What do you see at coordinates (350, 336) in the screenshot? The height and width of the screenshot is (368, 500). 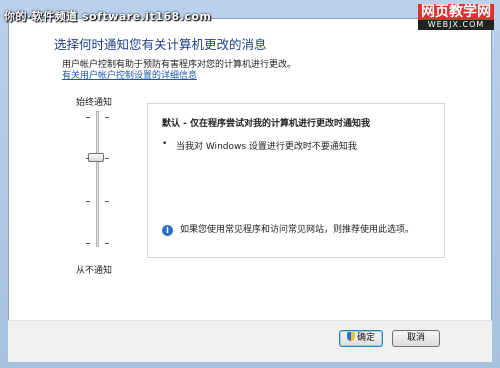 I see `uac-shield-icon` at bounding box center [350, 336].